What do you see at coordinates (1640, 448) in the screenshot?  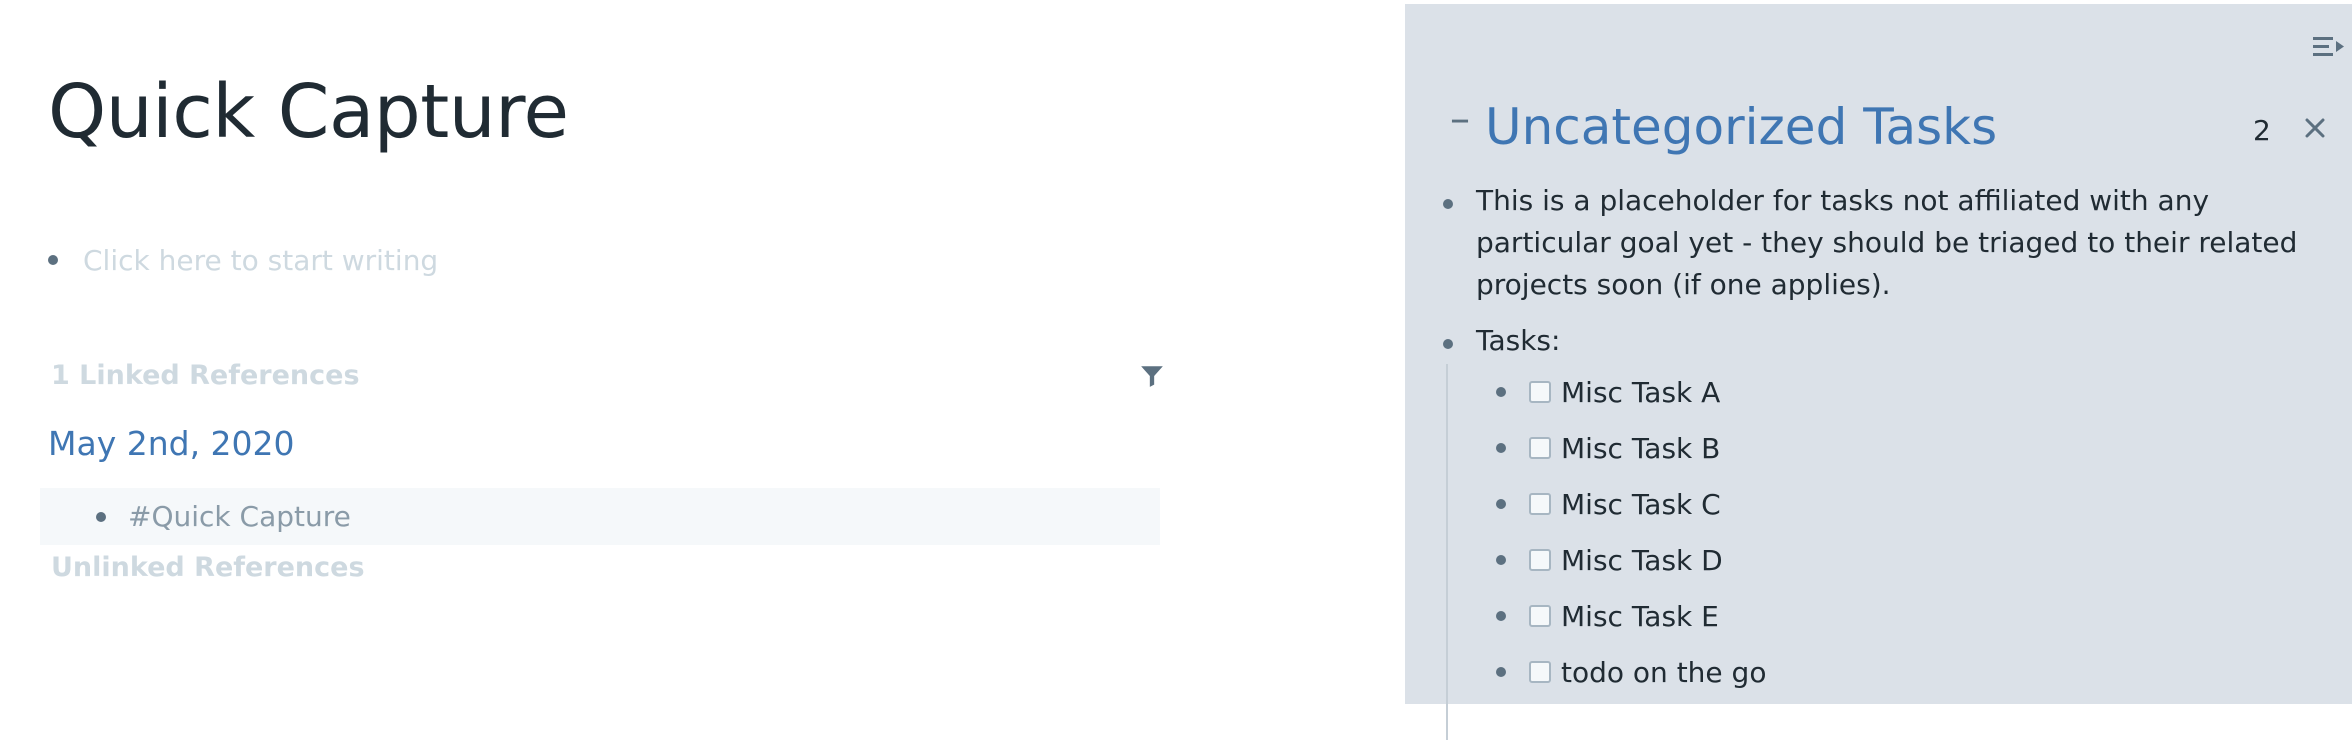 I see `task-label: Misc Task B` at bounding box center [1640, 448].